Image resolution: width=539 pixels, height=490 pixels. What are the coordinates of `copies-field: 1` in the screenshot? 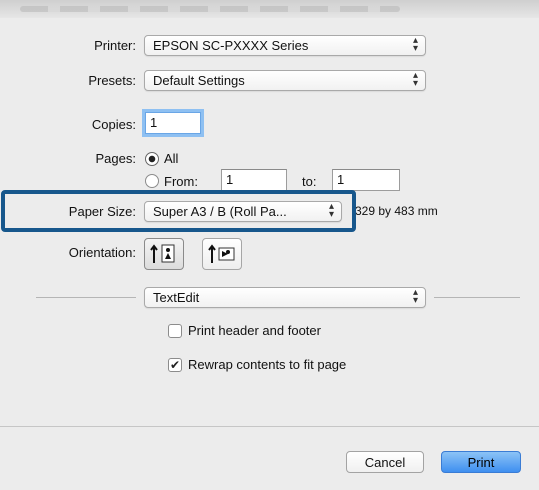 It's located at (173, 123).